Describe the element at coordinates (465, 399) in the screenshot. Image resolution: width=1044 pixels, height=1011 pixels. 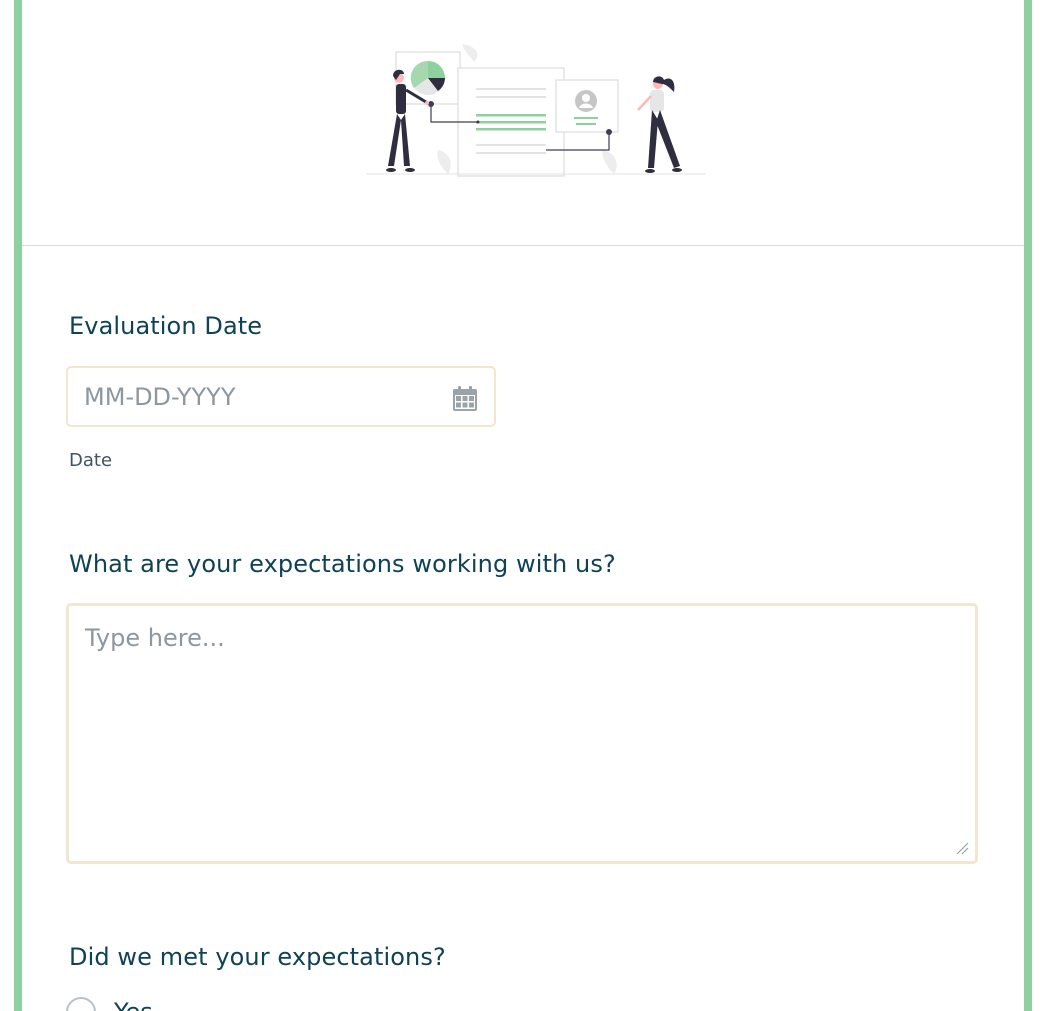
I see `calendar-icon` at that location.